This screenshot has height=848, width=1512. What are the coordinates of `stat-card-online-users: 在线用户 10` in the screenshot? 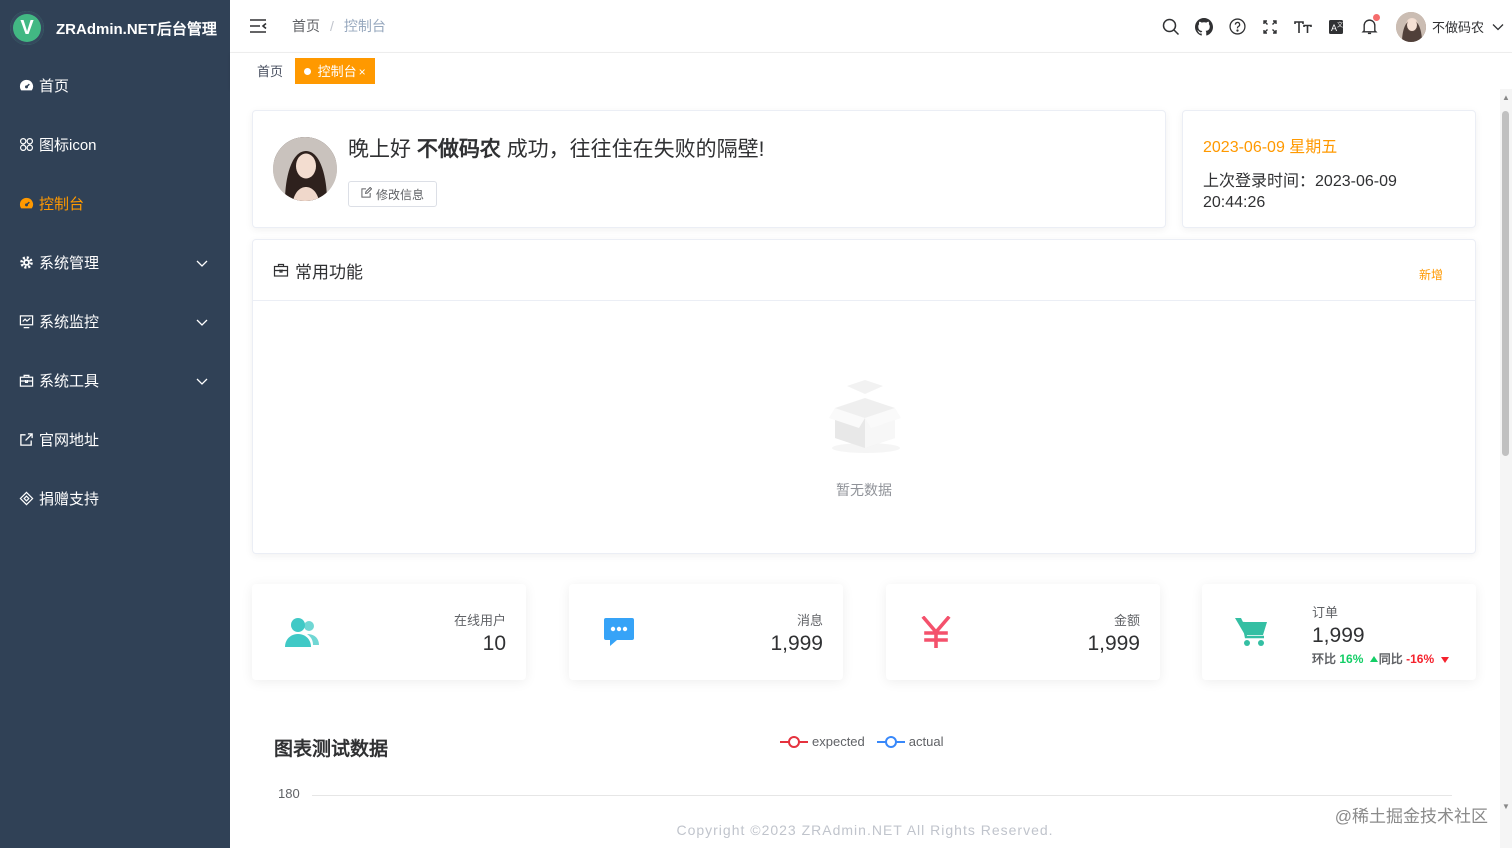 It's located at (389, 632).